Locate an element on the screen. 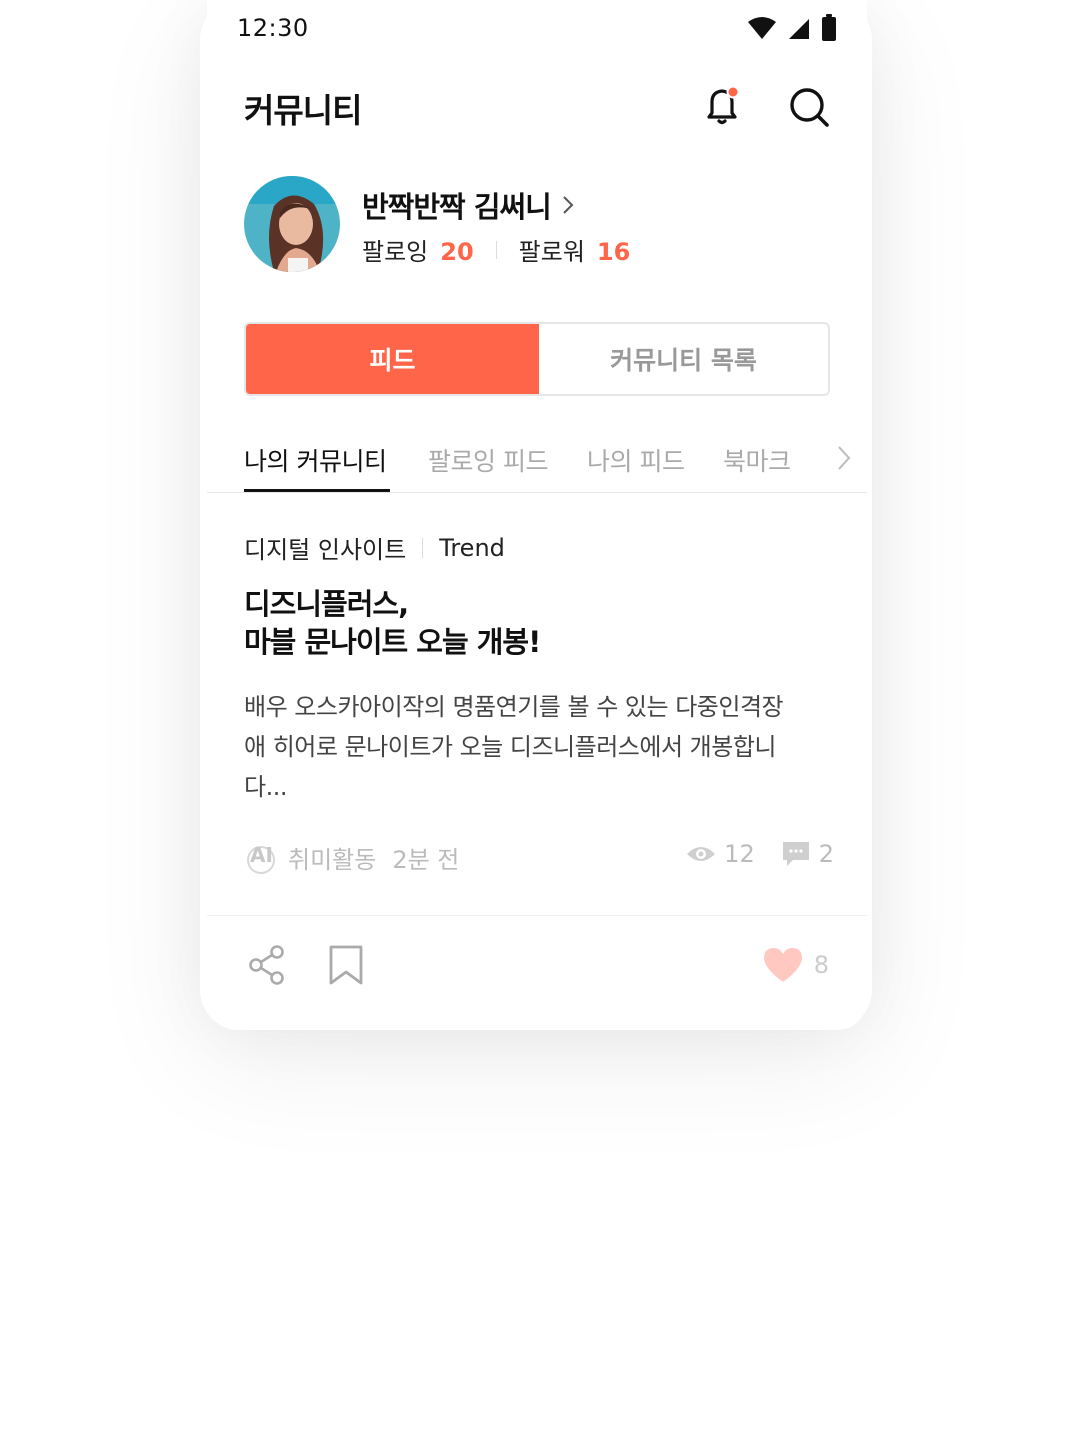 Image resolution: width=1080 pixels, height=1434 pixels. author-badge: AI is located at coordinates (261, 858).